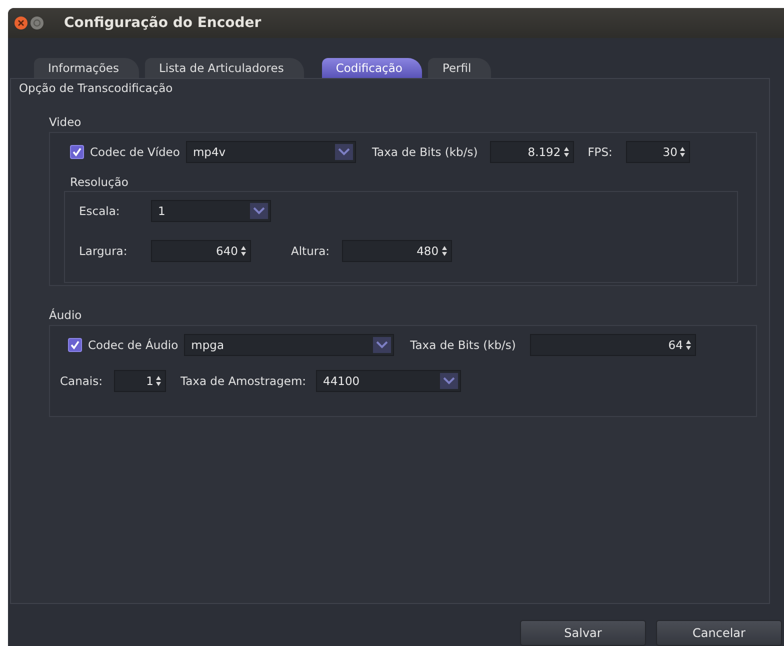  What do you see at coordinates (613, 345) in the screenshot?
I see `spin-box: 64` at bounding box center [613, 345].